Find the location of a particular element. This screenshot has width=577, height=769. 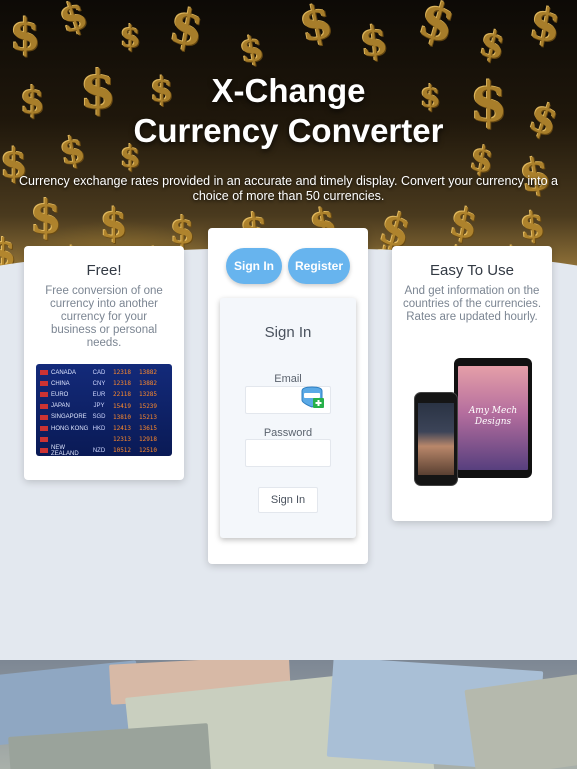

board-row: NEW ZEALAND NZD 10512 12510 is located at coordinates (104, 450).